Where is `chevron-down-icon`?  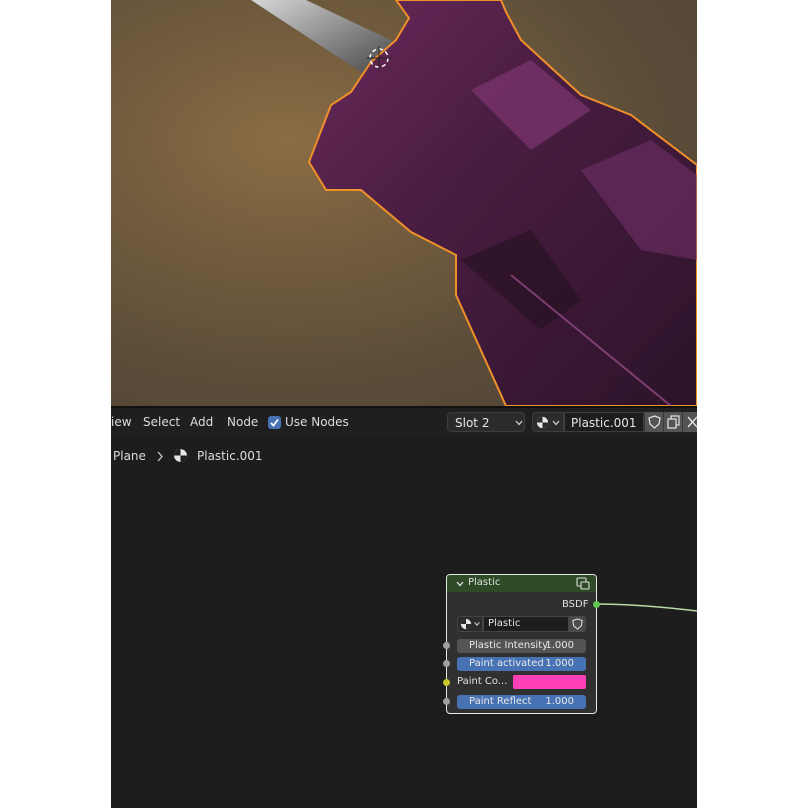 chevron-down-icon is located at coordinates (477, 624).